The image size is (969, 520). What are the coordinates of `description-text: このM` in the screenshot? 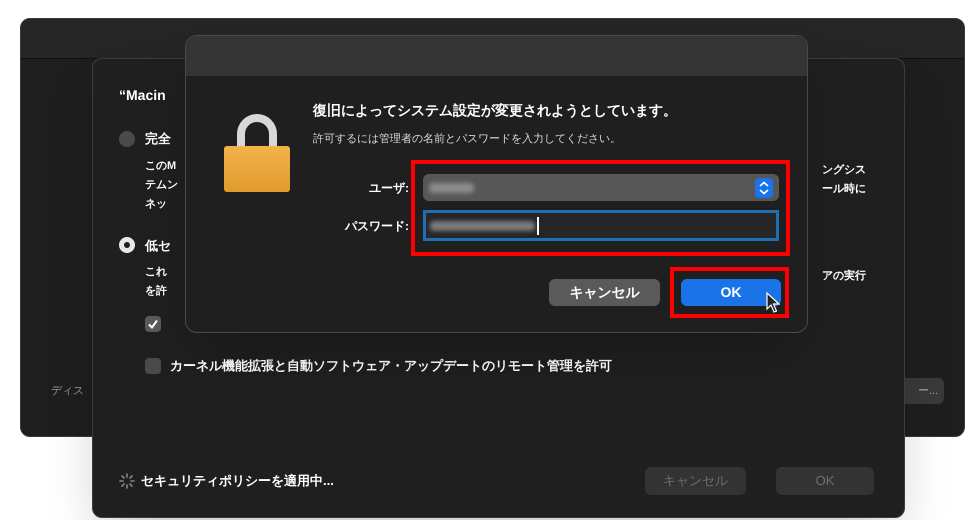 It's located at (161, 166).